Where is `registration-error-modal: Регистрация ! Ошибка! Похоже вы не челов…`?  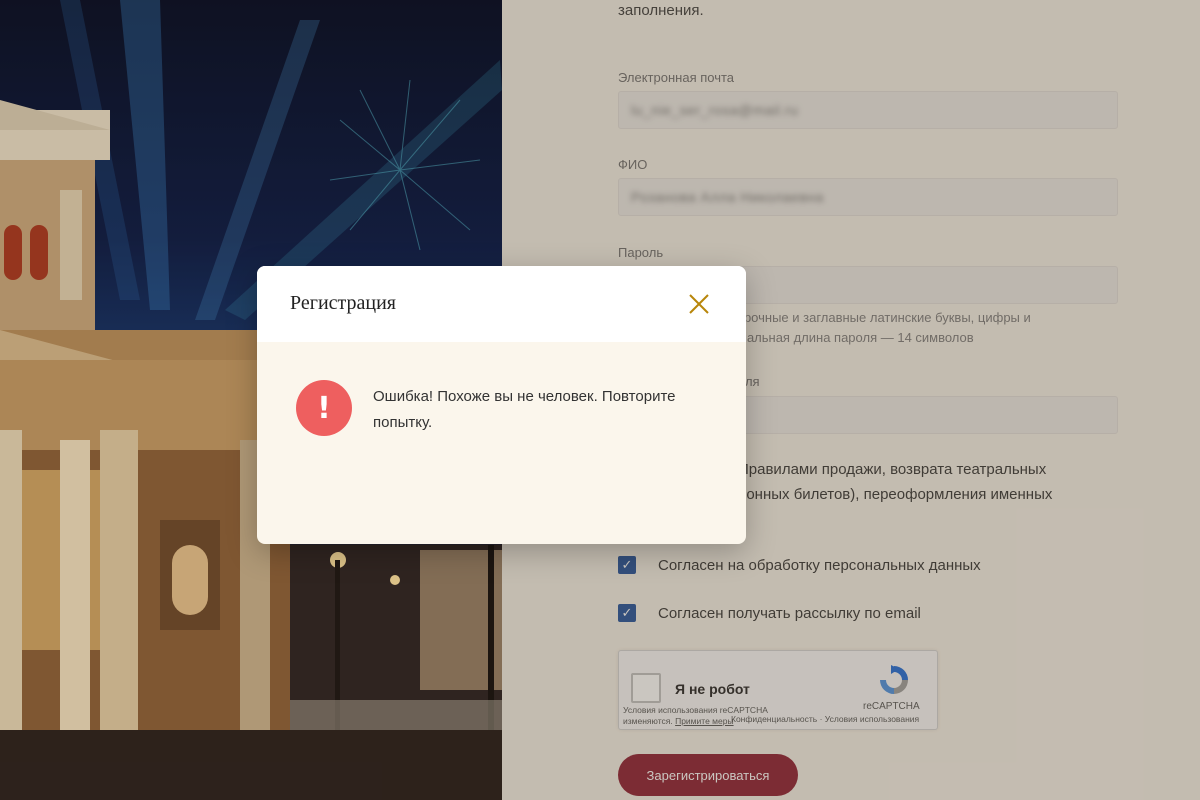
registration-error-modal: Регистрация ! Ошибка! Похоже вы не челов… is located at coordinates (501, 405).